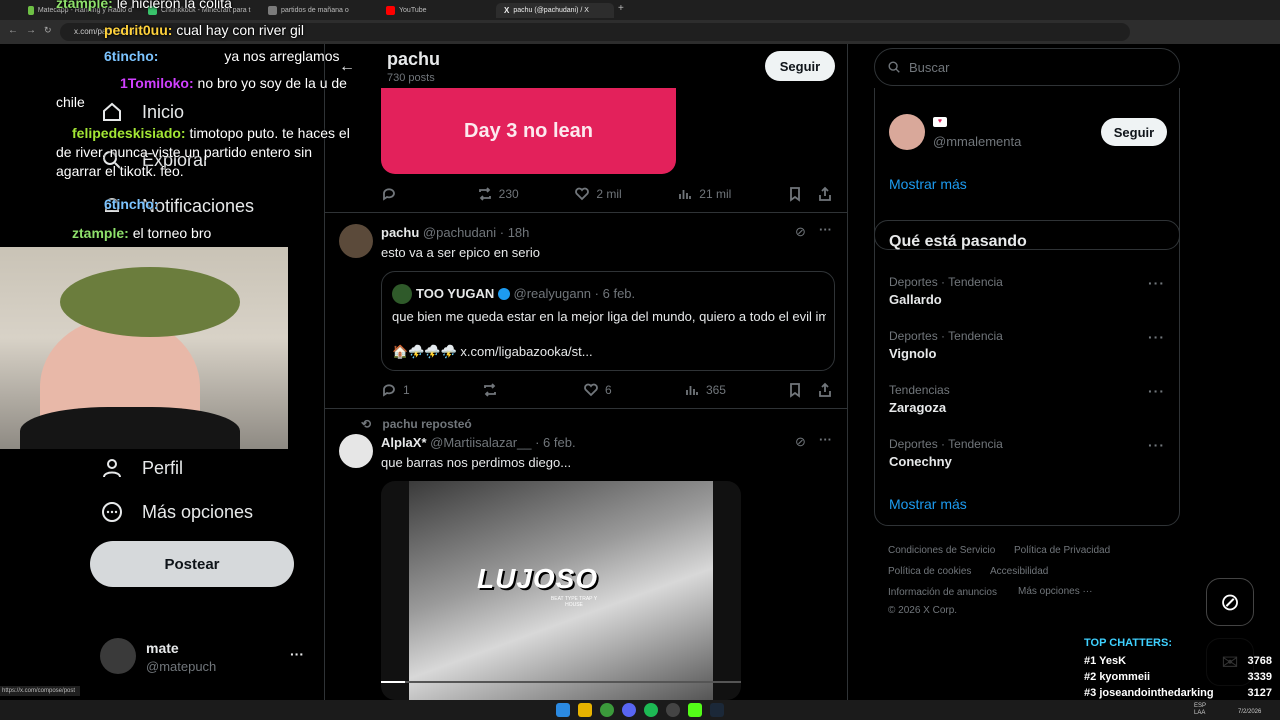  What do you see at coordinates (603, 390) in the screenshot?
I see `like-button: 6` at bounding box center [603, 390].